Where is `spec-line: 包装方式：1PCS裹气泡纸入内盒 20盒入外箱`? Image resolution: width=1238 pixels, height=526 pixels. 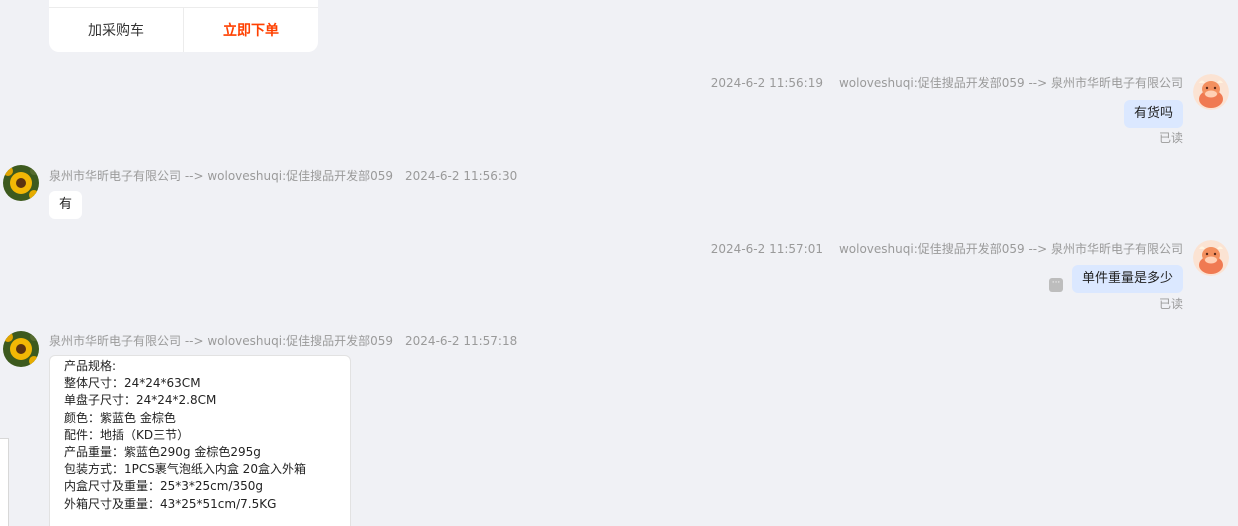 spec-line: 包装方式：1PCS裹气泡纸入内盒 20盒入外箱 is located at coordinates (185, 469).